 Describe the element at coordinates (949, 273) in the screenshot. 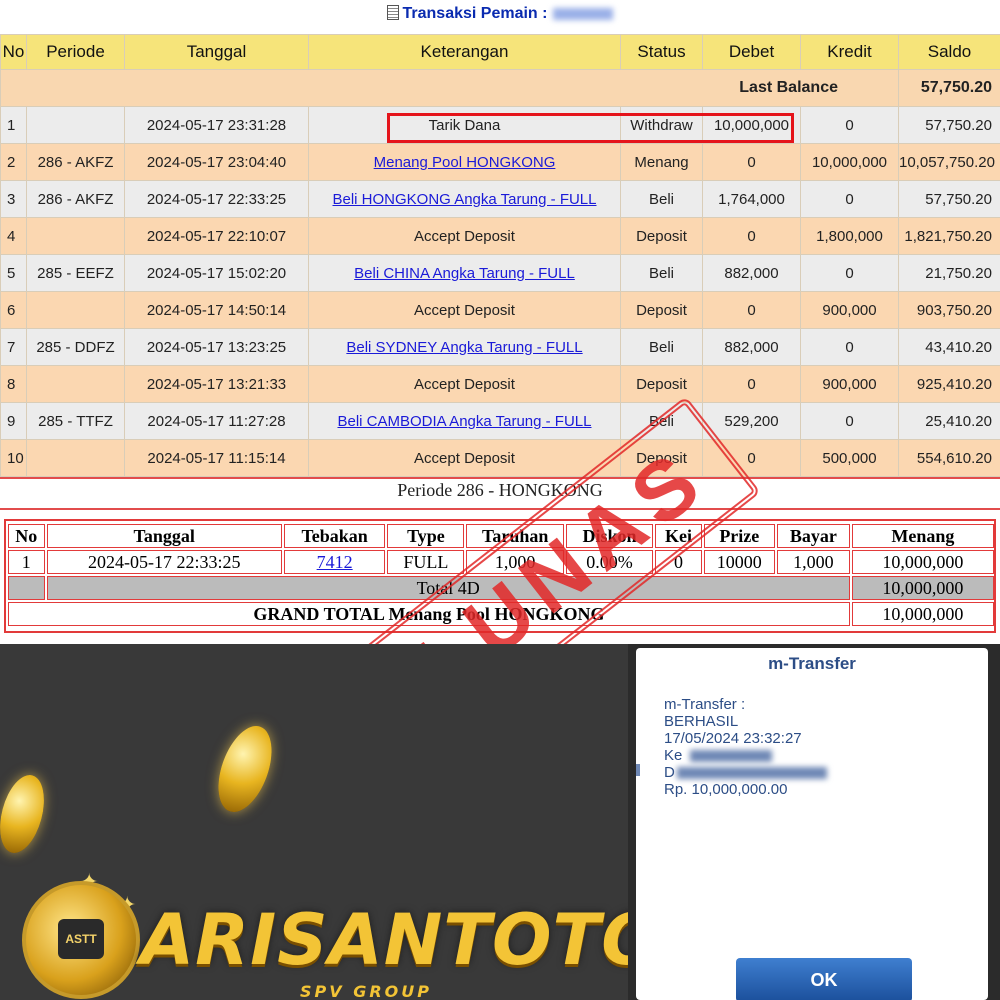

I see `row-saldo: 21,750.20` at that location.